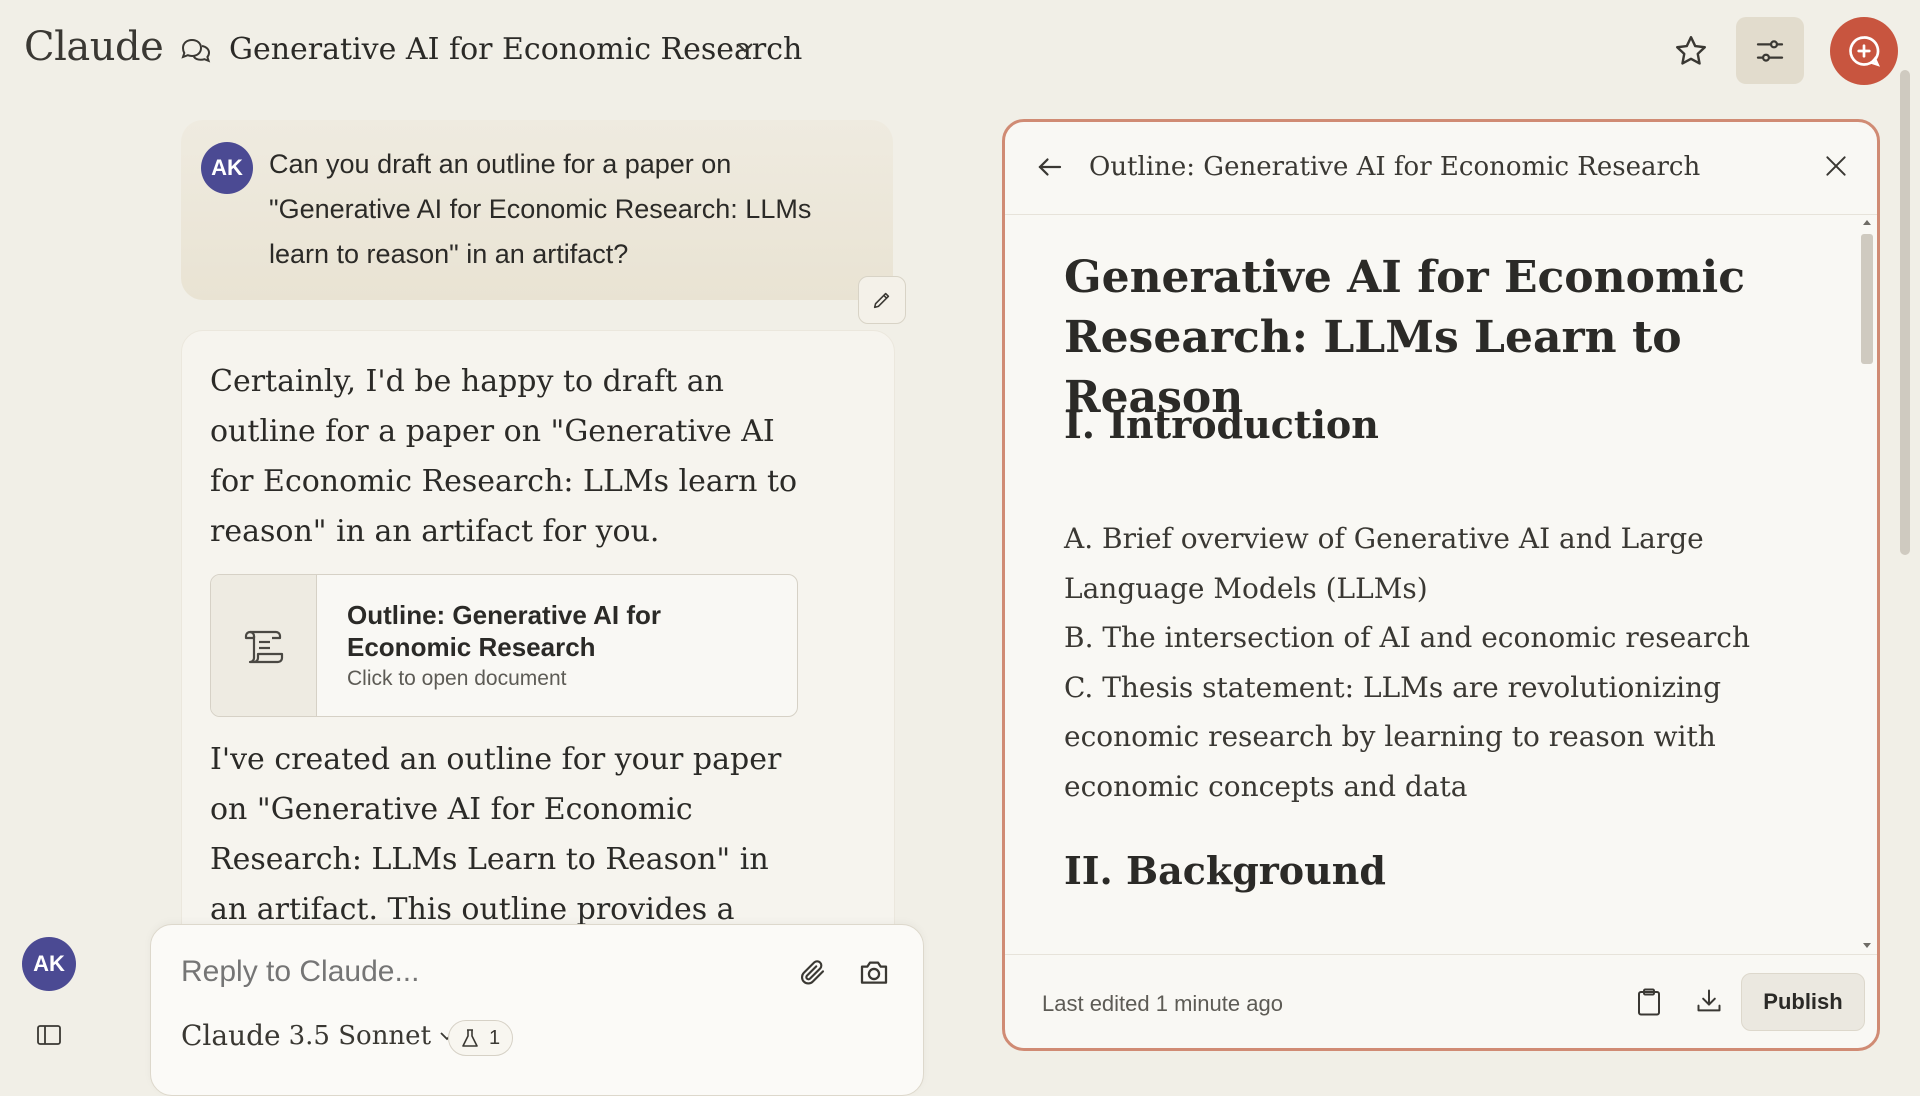  I want to click on sidebar-toggle-icon, so click(49, 1035).